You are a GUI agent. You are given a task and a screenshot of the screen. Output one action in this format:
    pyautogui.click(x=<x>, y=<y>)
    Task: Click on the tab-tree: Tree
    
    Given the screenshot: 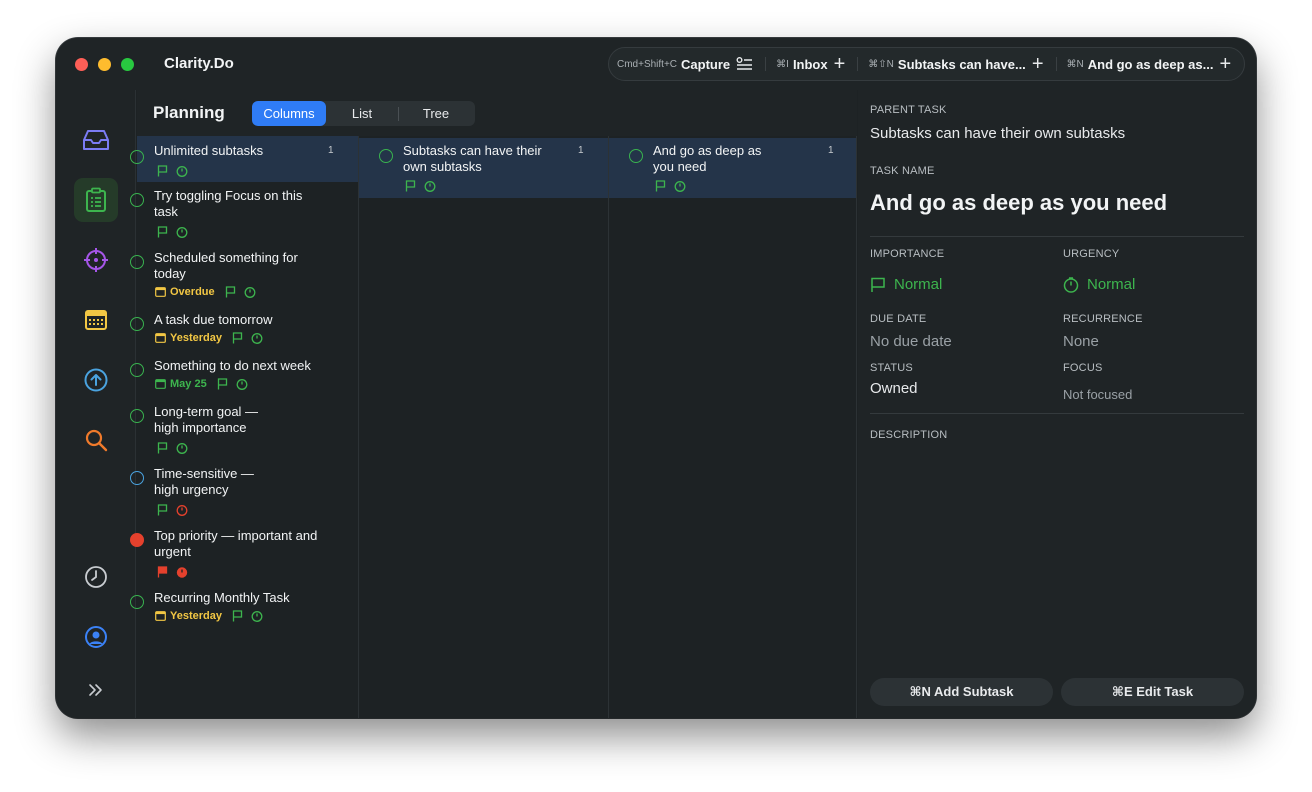 What is the action you would take?
    pyautogui.click(x=436, y=113)
    